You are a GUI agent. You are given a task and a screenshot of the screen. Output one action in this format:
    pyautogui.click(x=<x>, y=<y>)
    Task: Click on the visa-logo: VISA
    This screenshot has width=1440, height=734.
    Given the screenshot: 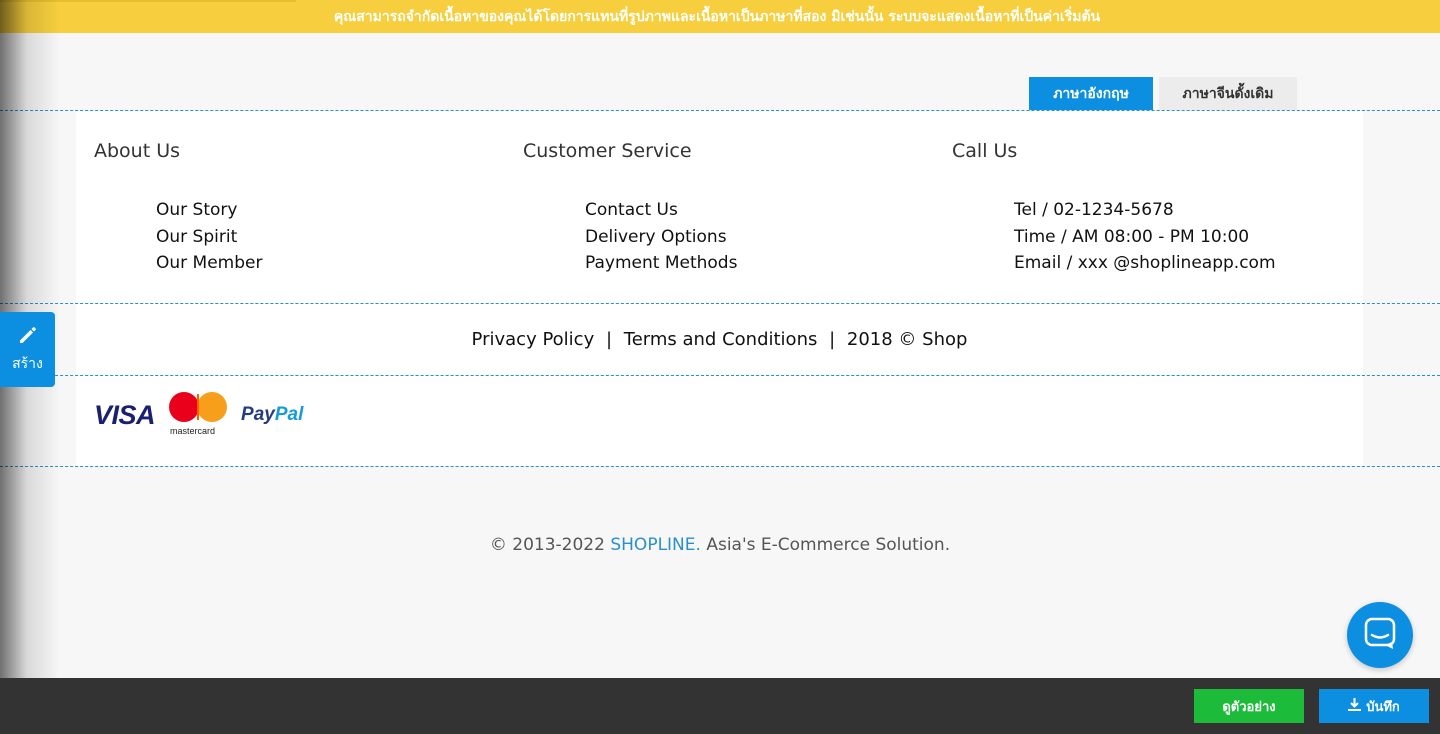 What is the action you would take?
    pyautogui.click(x=125, y=414)
    